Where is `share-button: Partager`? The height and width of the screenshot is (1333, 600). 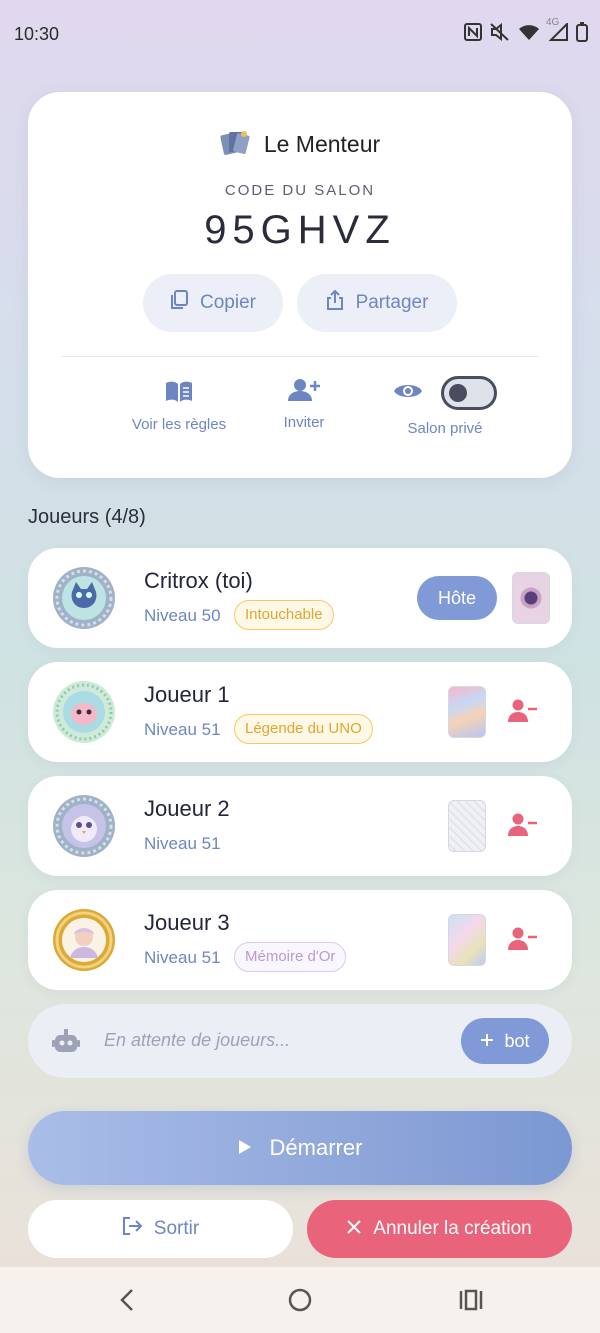
share-button: Partager is located at coordinates (377, 303).